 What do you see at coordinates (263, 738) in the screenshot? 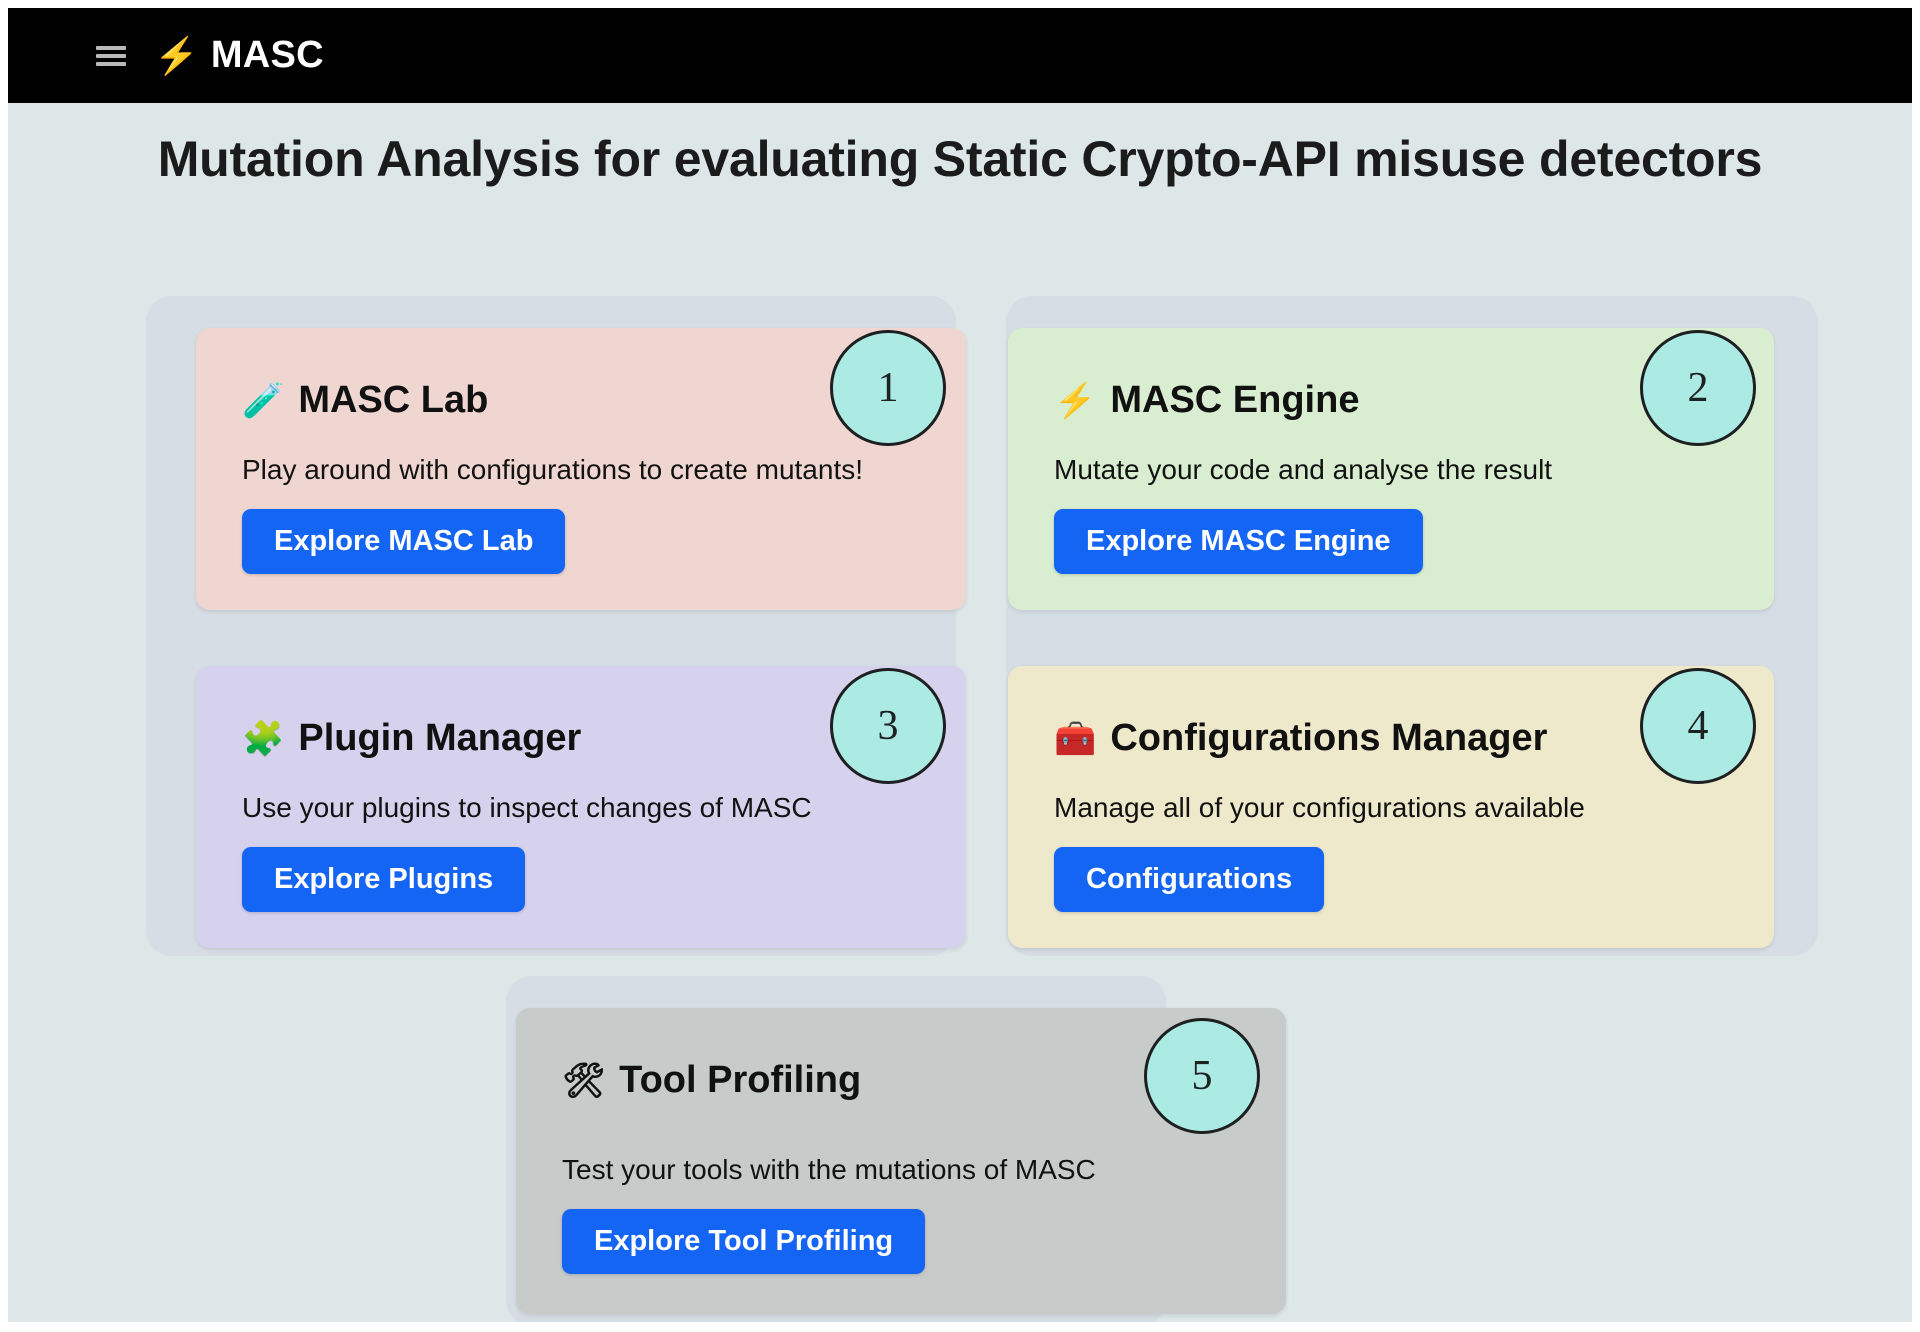
I see `puzzle-piece-icon: 🧩` at bounding box center [263, 738].